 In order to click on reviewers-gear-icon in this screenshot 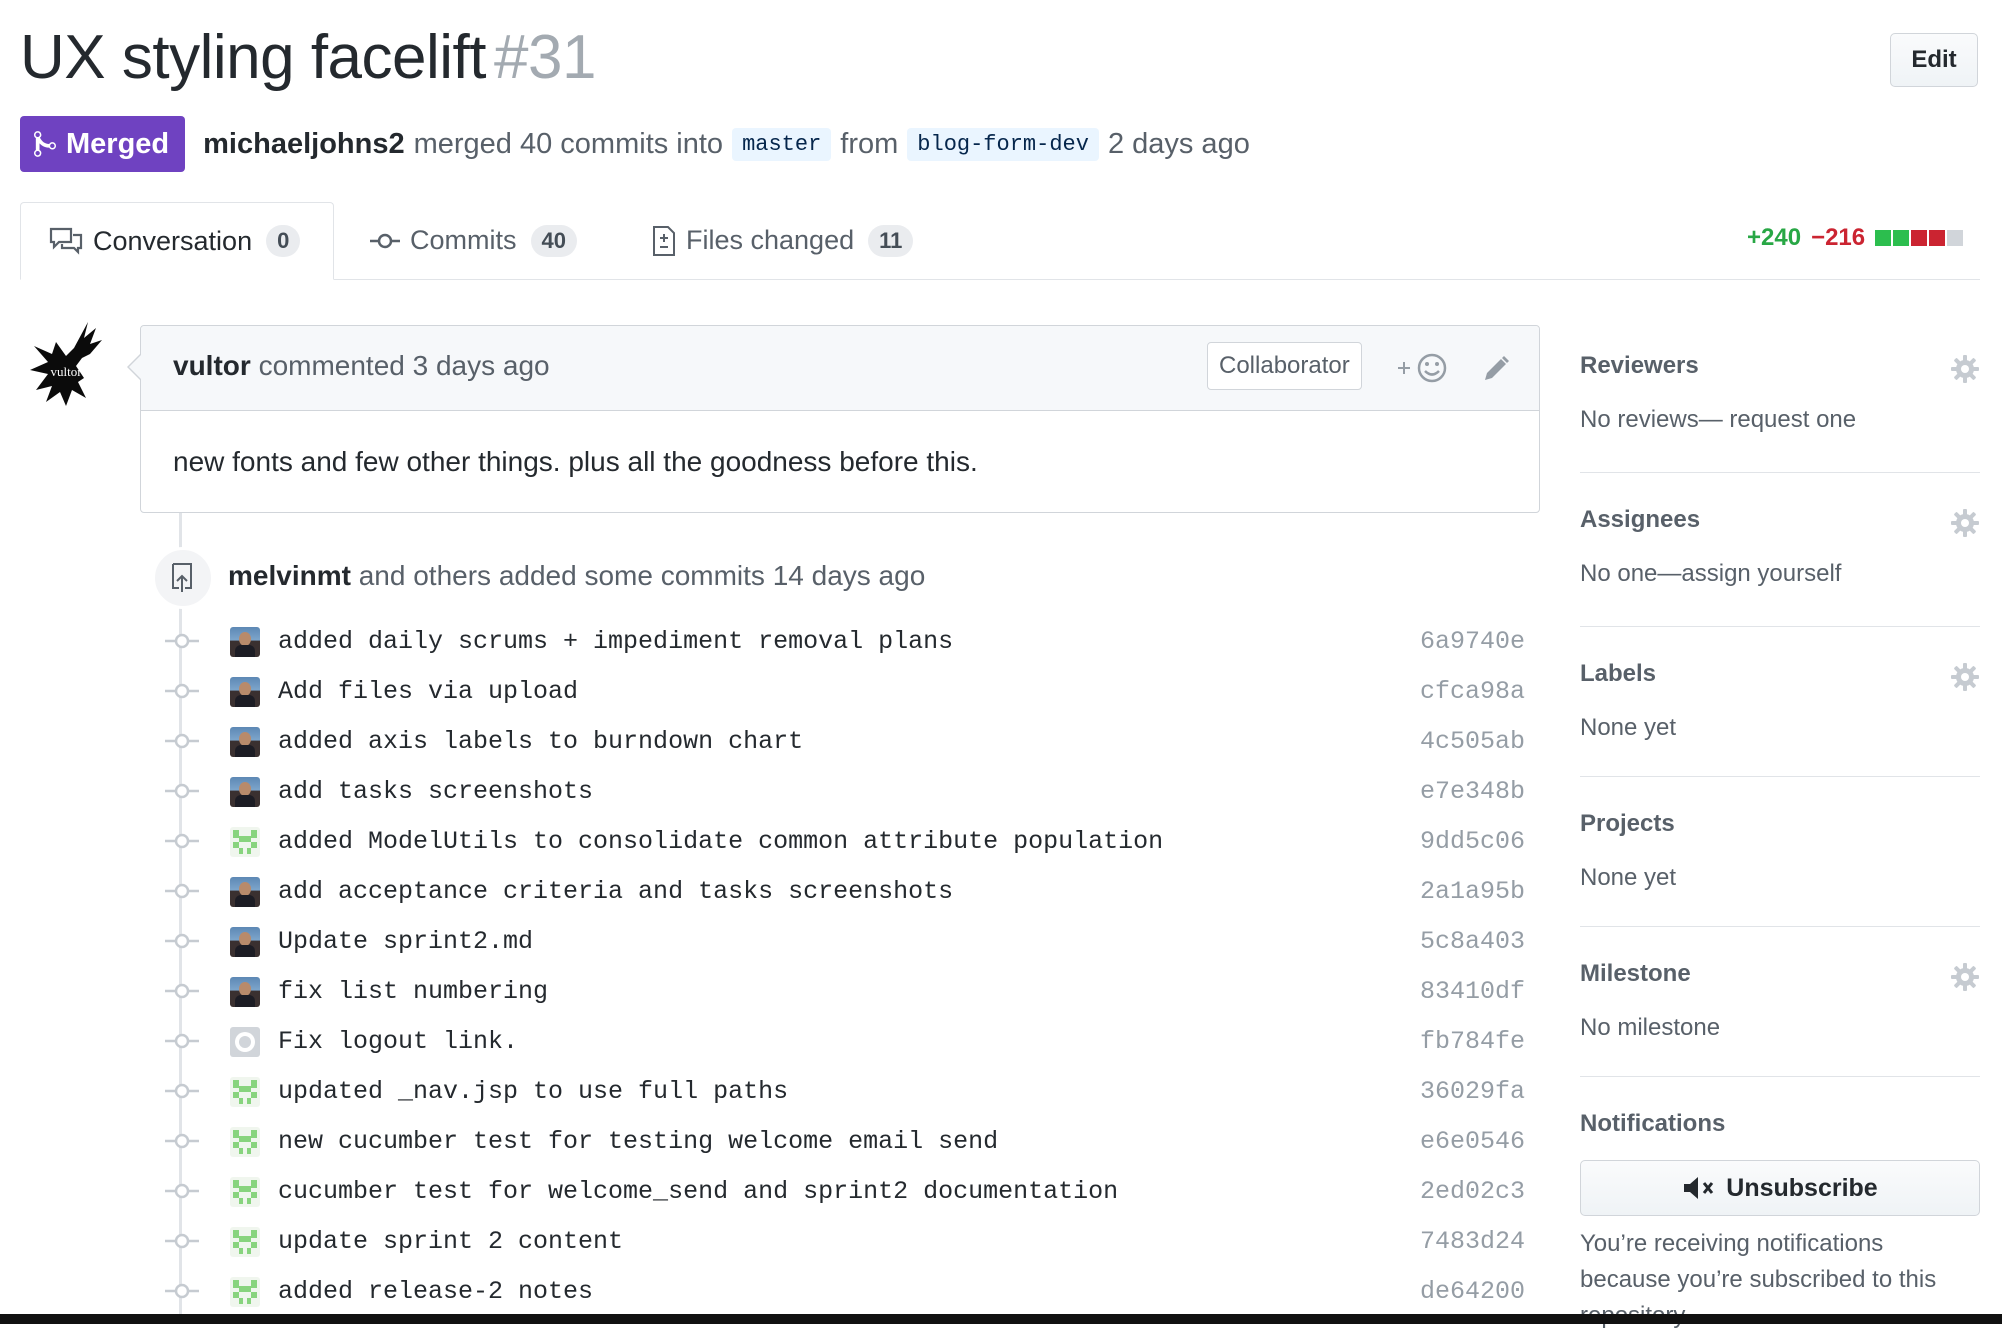, I will do `click(1965, 369)`.